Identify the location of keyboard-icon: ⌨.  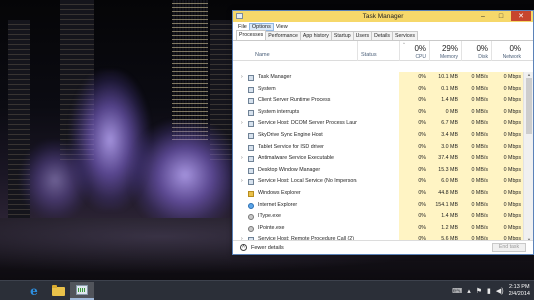
(457, 291).